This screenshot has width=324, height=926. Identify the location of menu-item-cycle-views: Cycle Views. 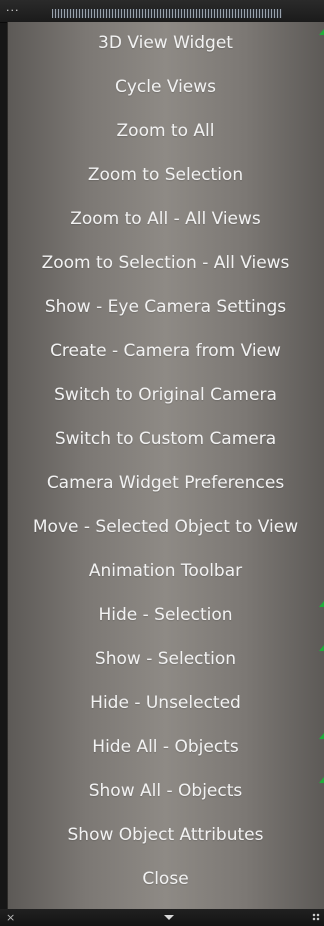
(165, 87).